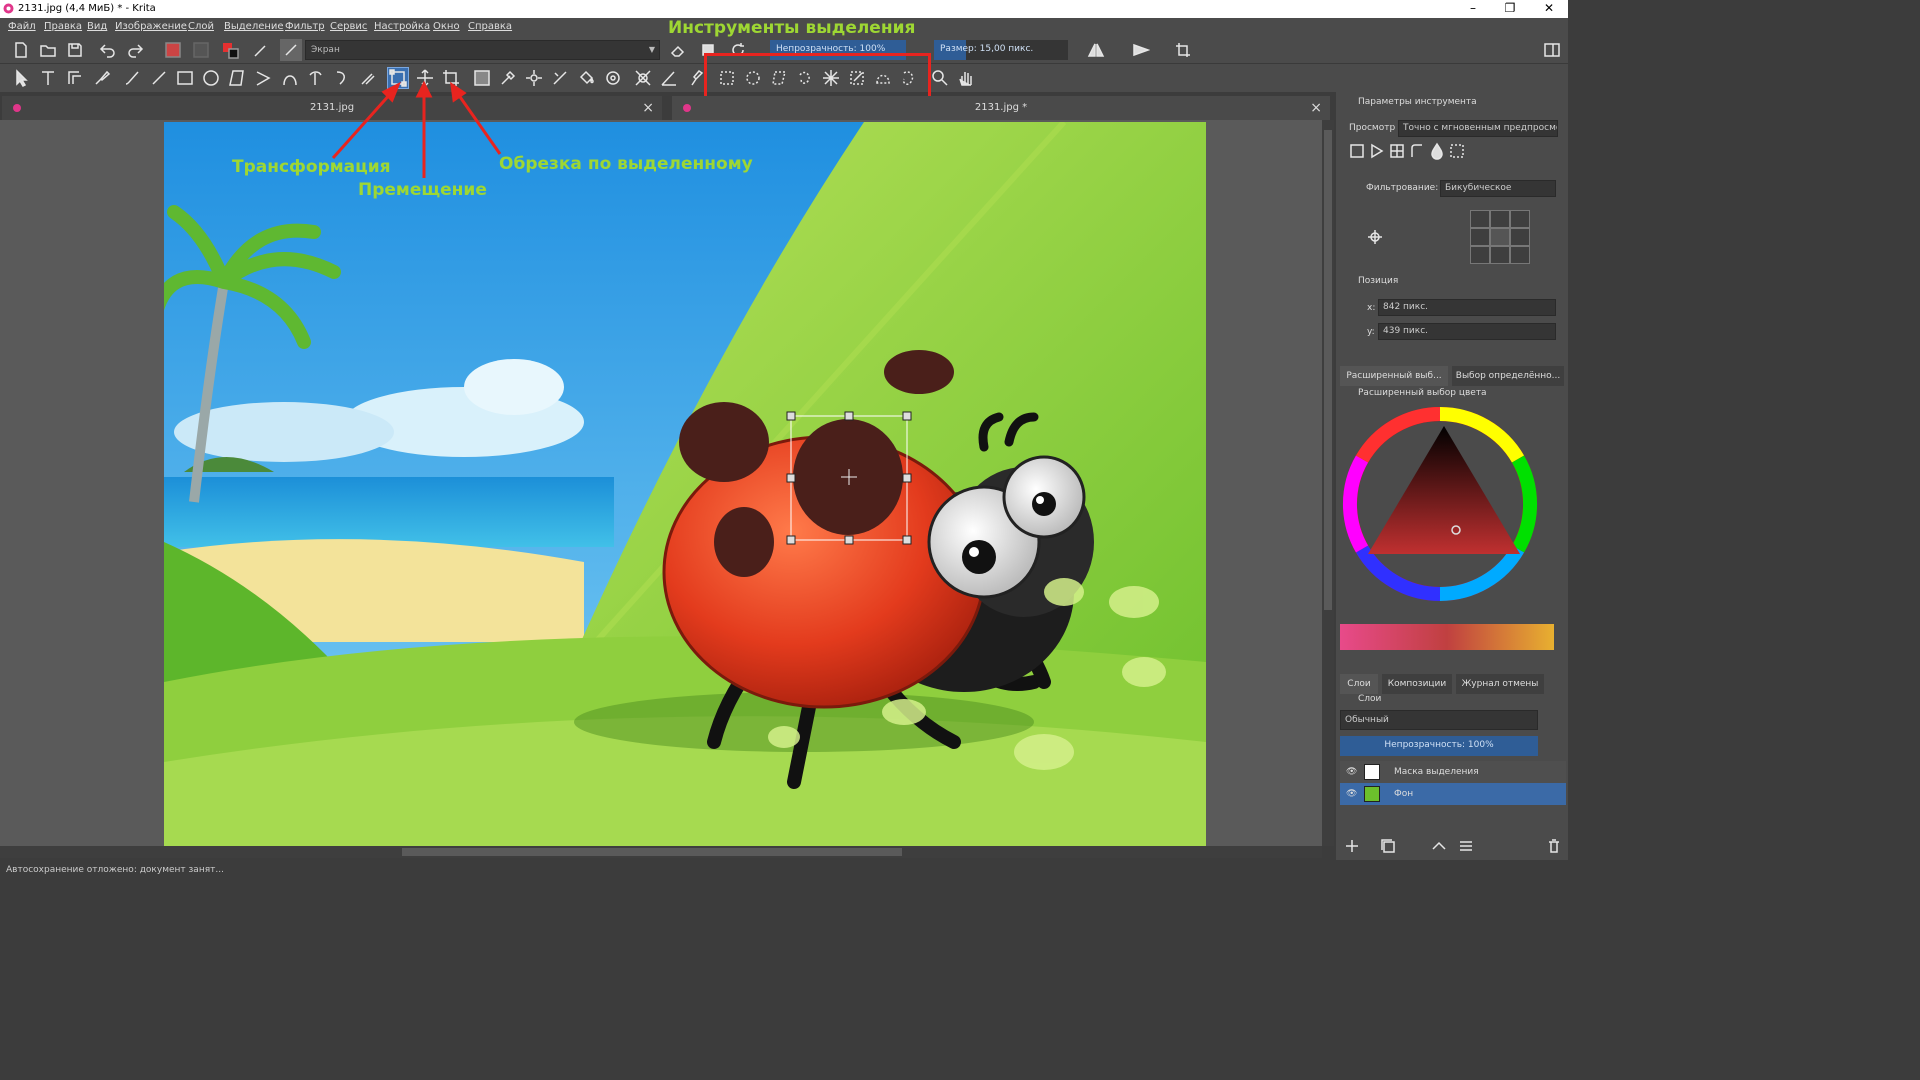 The image size is (1920, 1080). I want to click on select-shapes-tool-icon, so click(21, 78).